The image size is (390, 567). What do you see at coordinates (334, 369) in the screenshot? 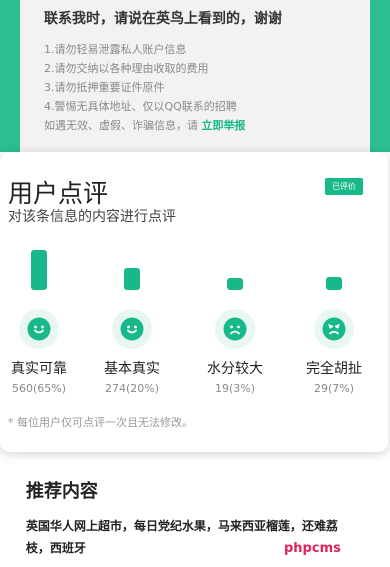
I see `rating-option-label: 完全胡扯` at bounding box center [334, 369].